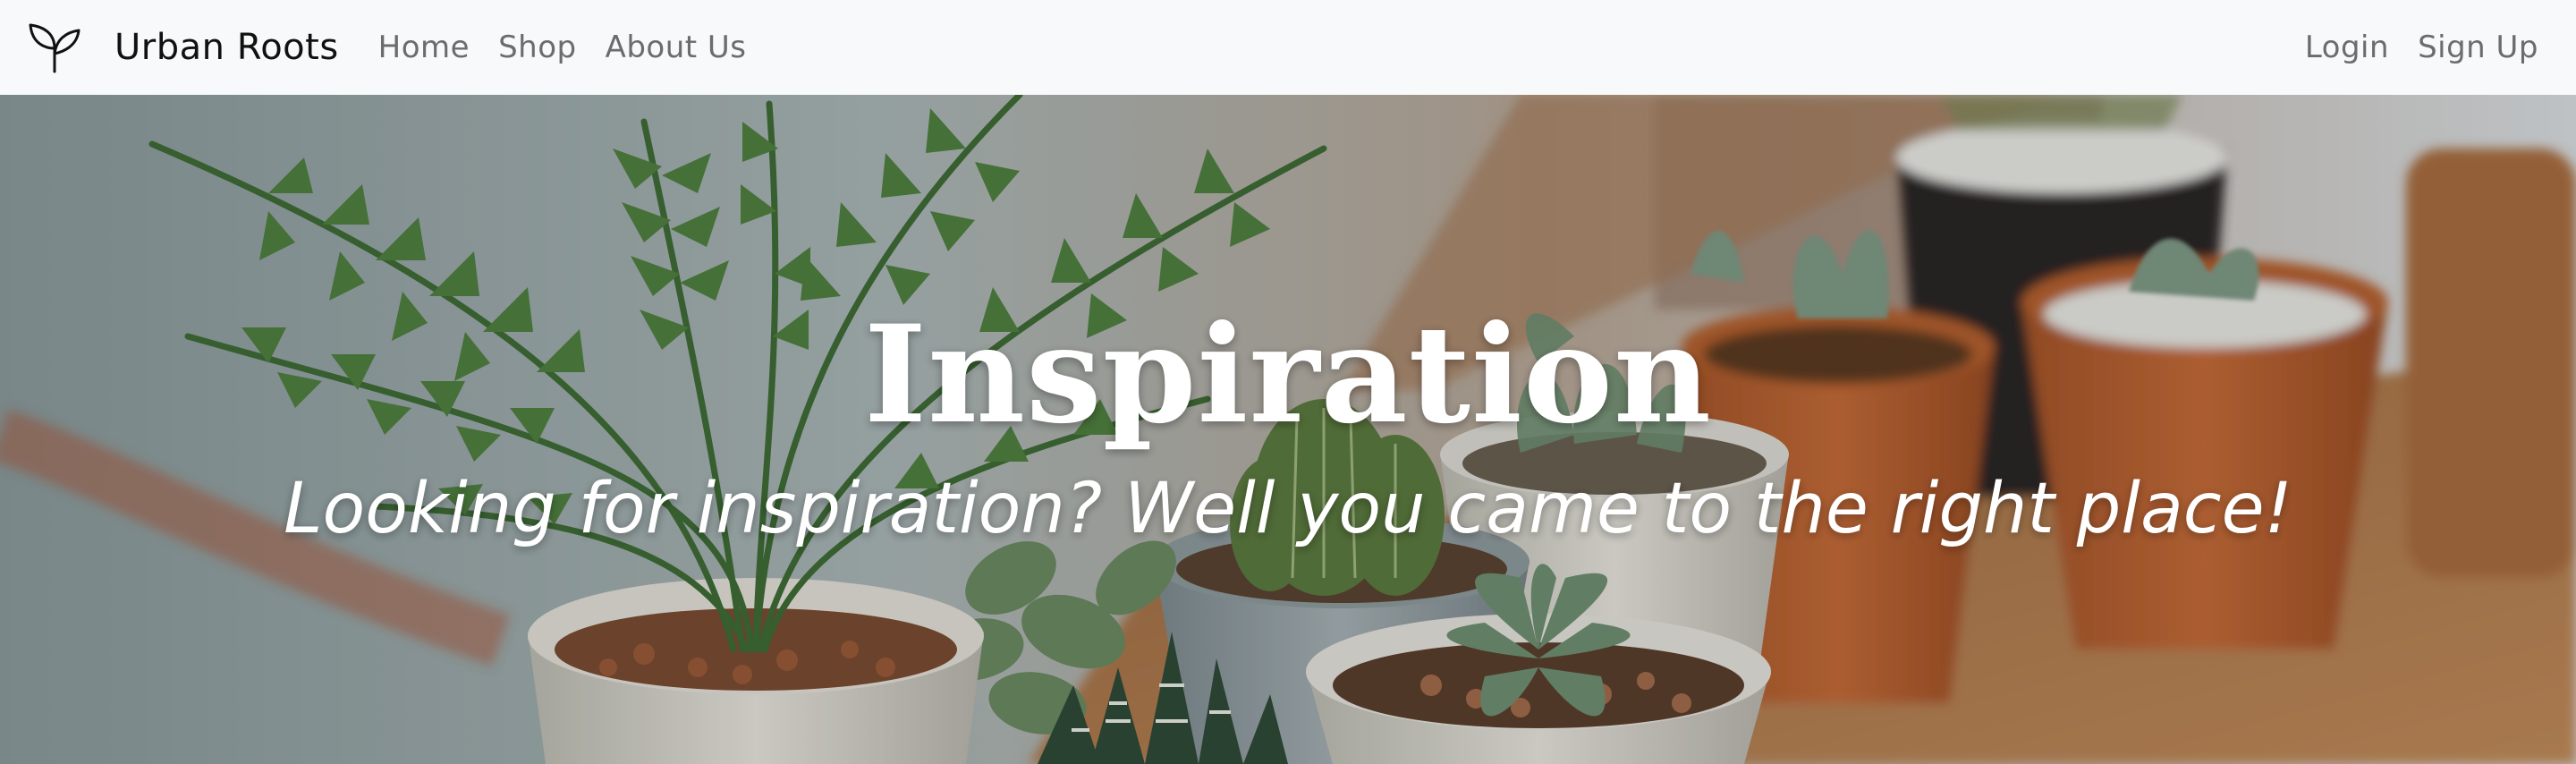  What do you see at coordinates (424, 48) in the screenshot?
I see `nav-home-link: Home` at bounding box center [424, 48].